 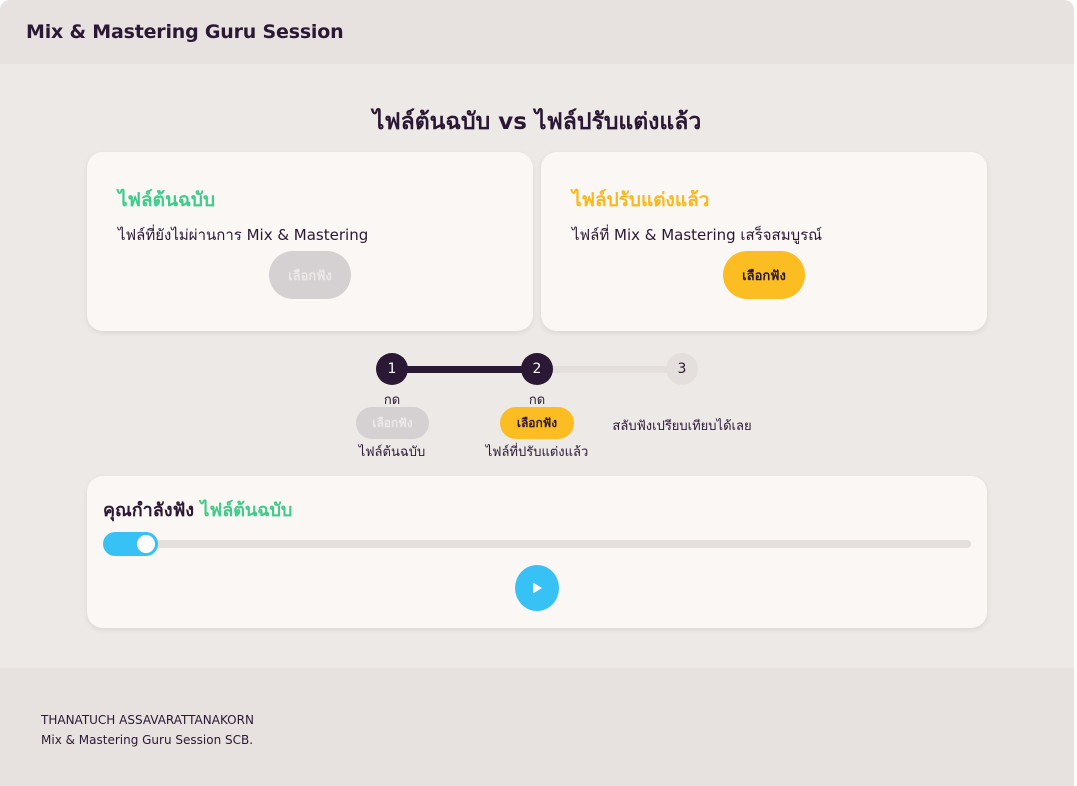 What do you see at coordinates (392, 452) in the screenshot?
I see `step-1-caption: ไฟล์ต้นฉบับ` at bounding box center [392, 452].